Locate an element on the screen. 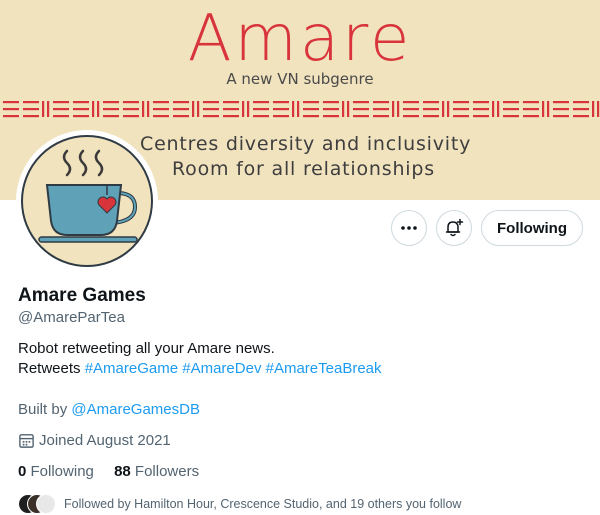  joined-date: Joined August 2021 is located at coordinates (94, 440).